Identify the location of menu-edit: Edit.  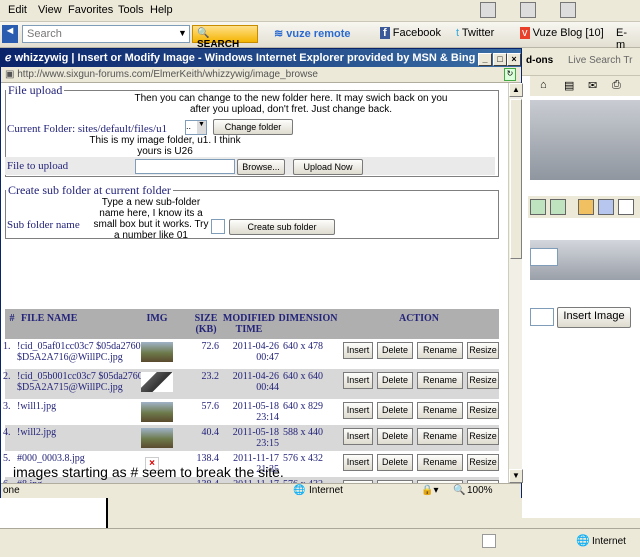
(17, 10).